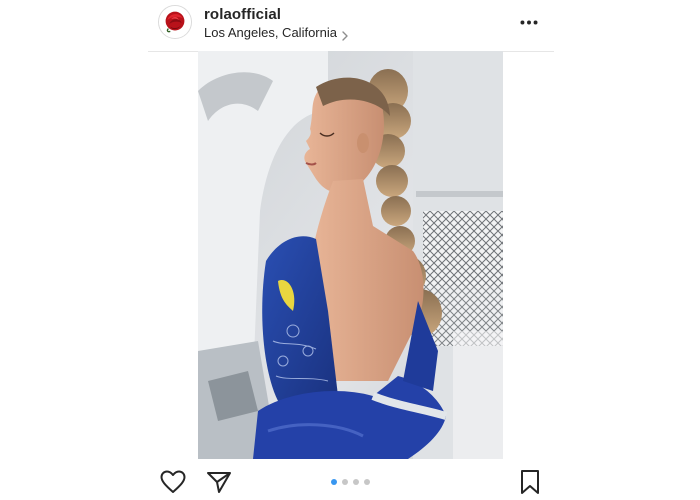 Image resolution: width=700 pixels, height=500 pixels. I want to click on location-link: Los Angeles, California, so click(276, 33).